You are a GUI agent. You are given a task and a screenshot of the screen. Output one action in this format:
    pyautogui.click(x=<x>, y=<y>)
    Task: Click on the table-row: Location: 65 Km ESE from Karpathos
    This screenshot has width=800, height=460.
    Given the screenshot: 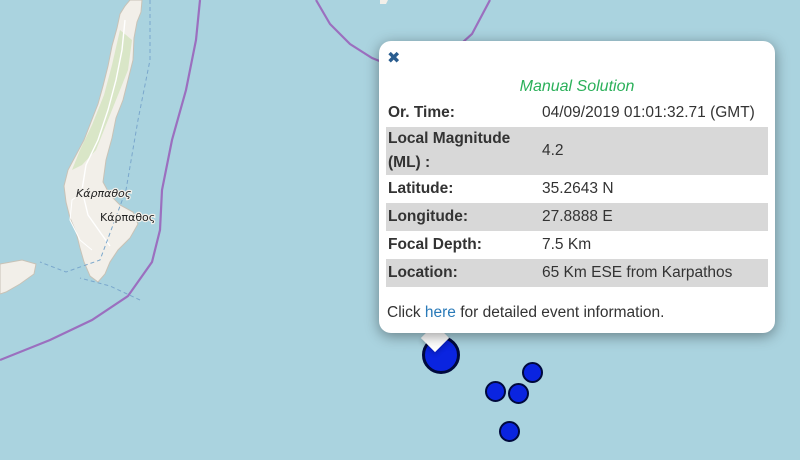 What is the action you would take?
    pyautogui.click(x=577, y=273)
    